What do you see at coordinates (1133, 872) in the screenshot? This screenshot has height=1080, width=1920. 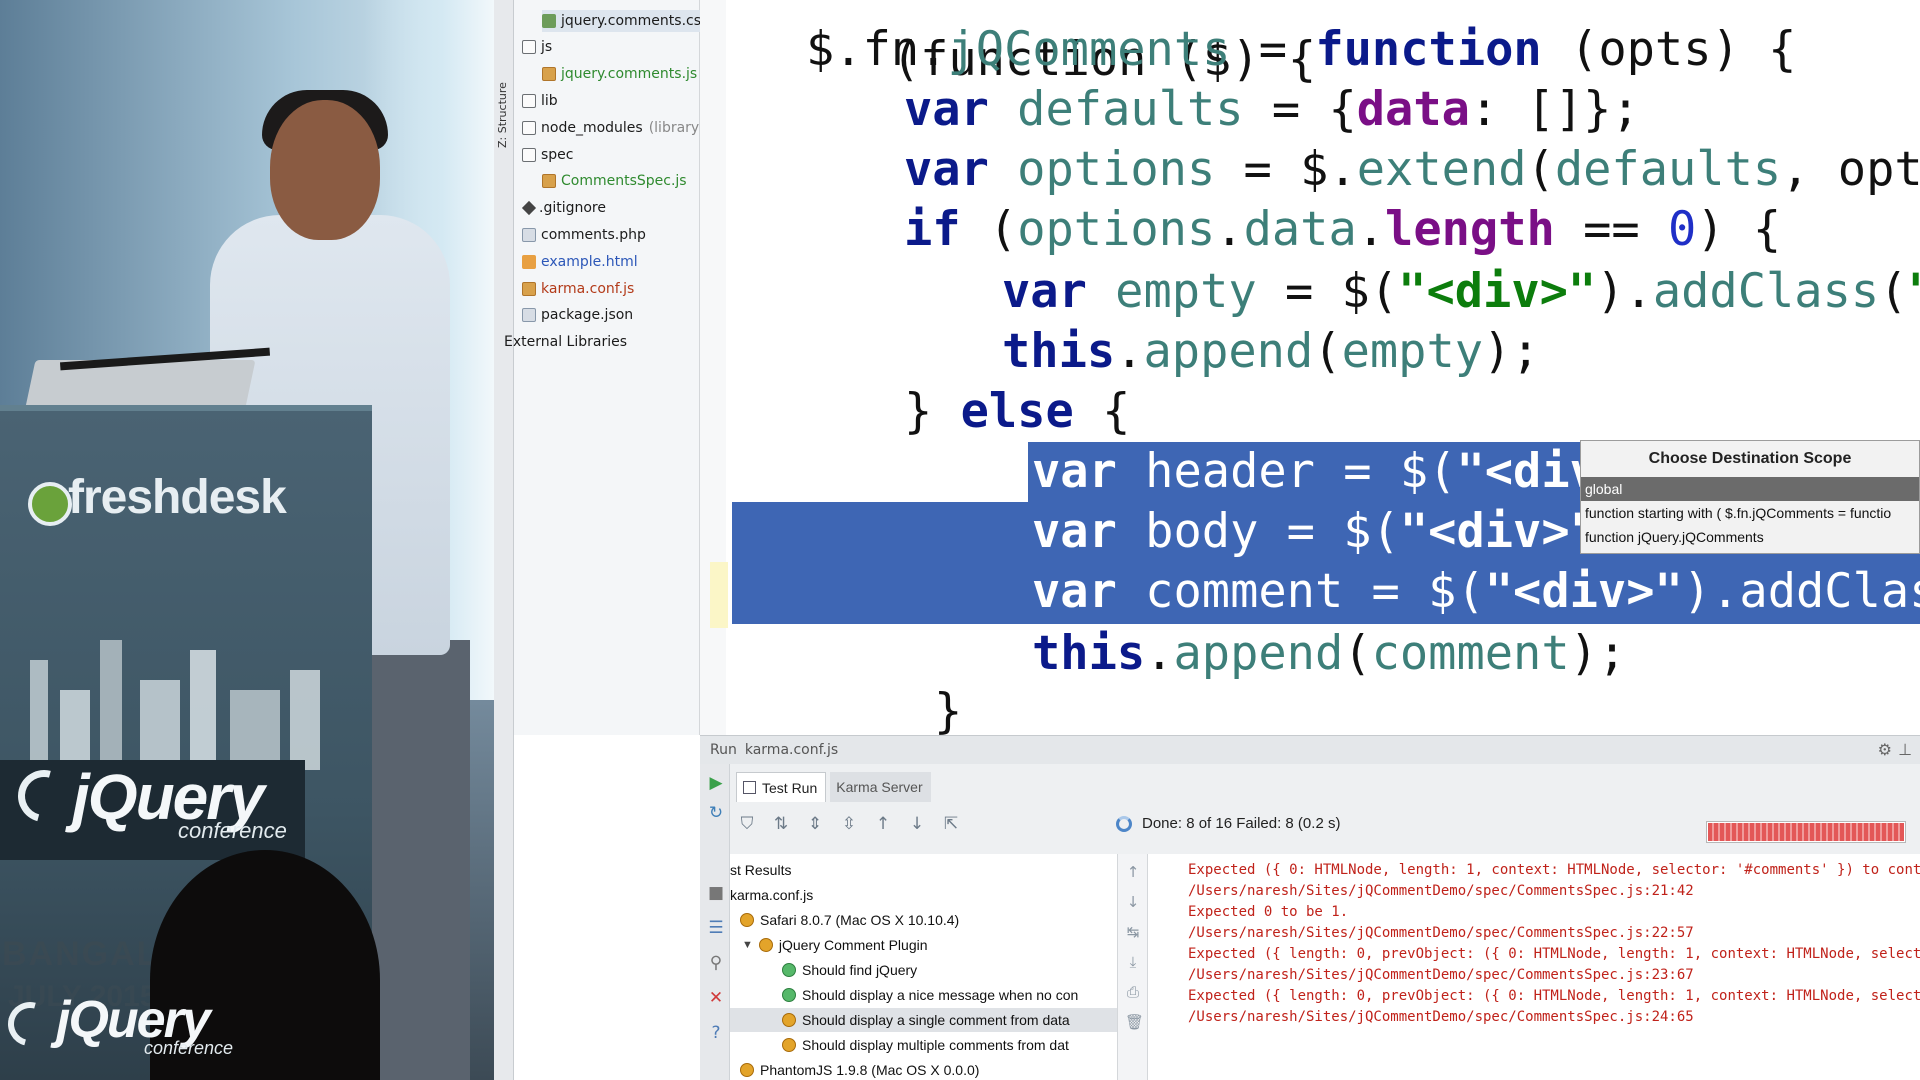 I see `scroll-up-icon: ↑` at bounding box center [1133, 872].